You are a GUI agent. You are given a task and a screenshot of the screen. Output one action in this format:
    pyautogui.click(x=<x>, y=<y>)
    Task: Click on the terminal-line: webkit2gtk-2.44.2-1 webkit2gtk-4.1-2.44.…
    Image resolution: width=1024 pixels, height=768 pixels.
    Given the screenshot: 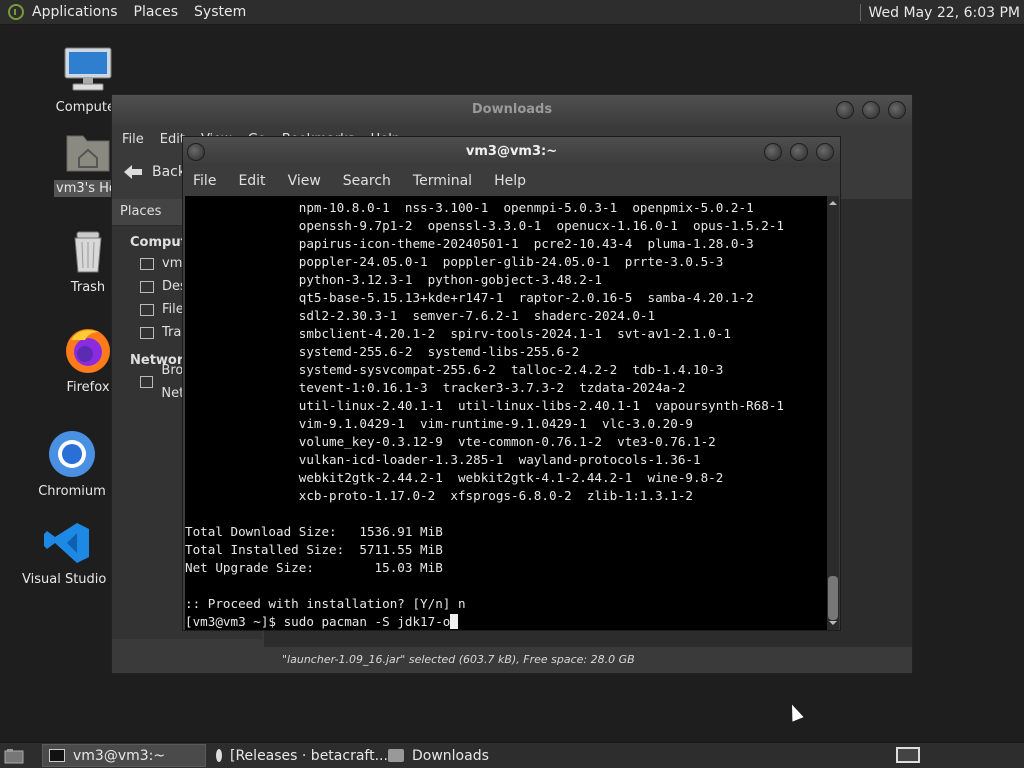 What is the action you would take?
    pyautogui.click(x=454, y=477)
    